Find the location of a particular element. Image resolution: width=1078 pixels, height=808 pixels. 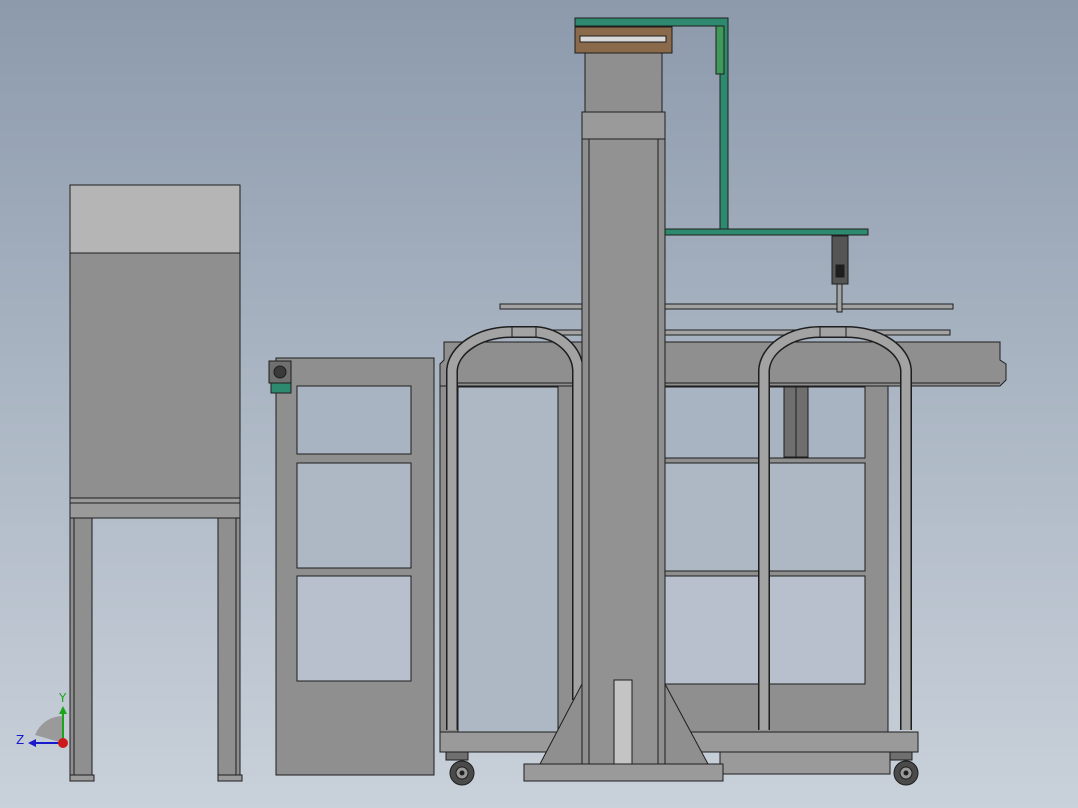

gripper-rod is located at coordinates (839, 298).